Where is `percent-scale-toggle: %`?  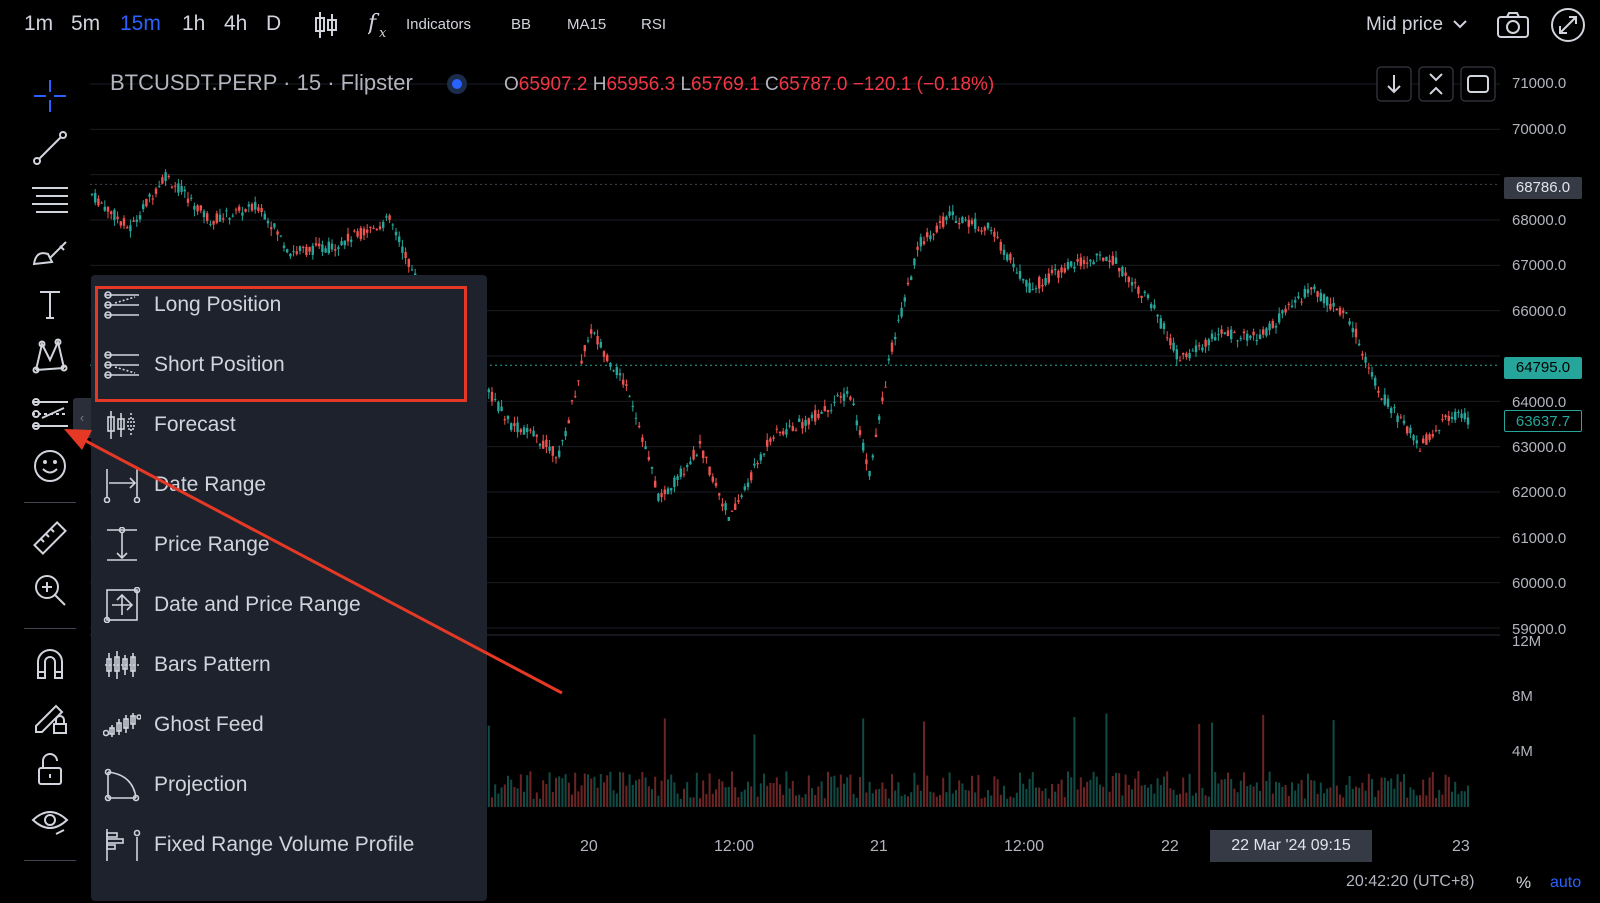
percent-scale-toggle: % is located at coordinates (1523, 883).